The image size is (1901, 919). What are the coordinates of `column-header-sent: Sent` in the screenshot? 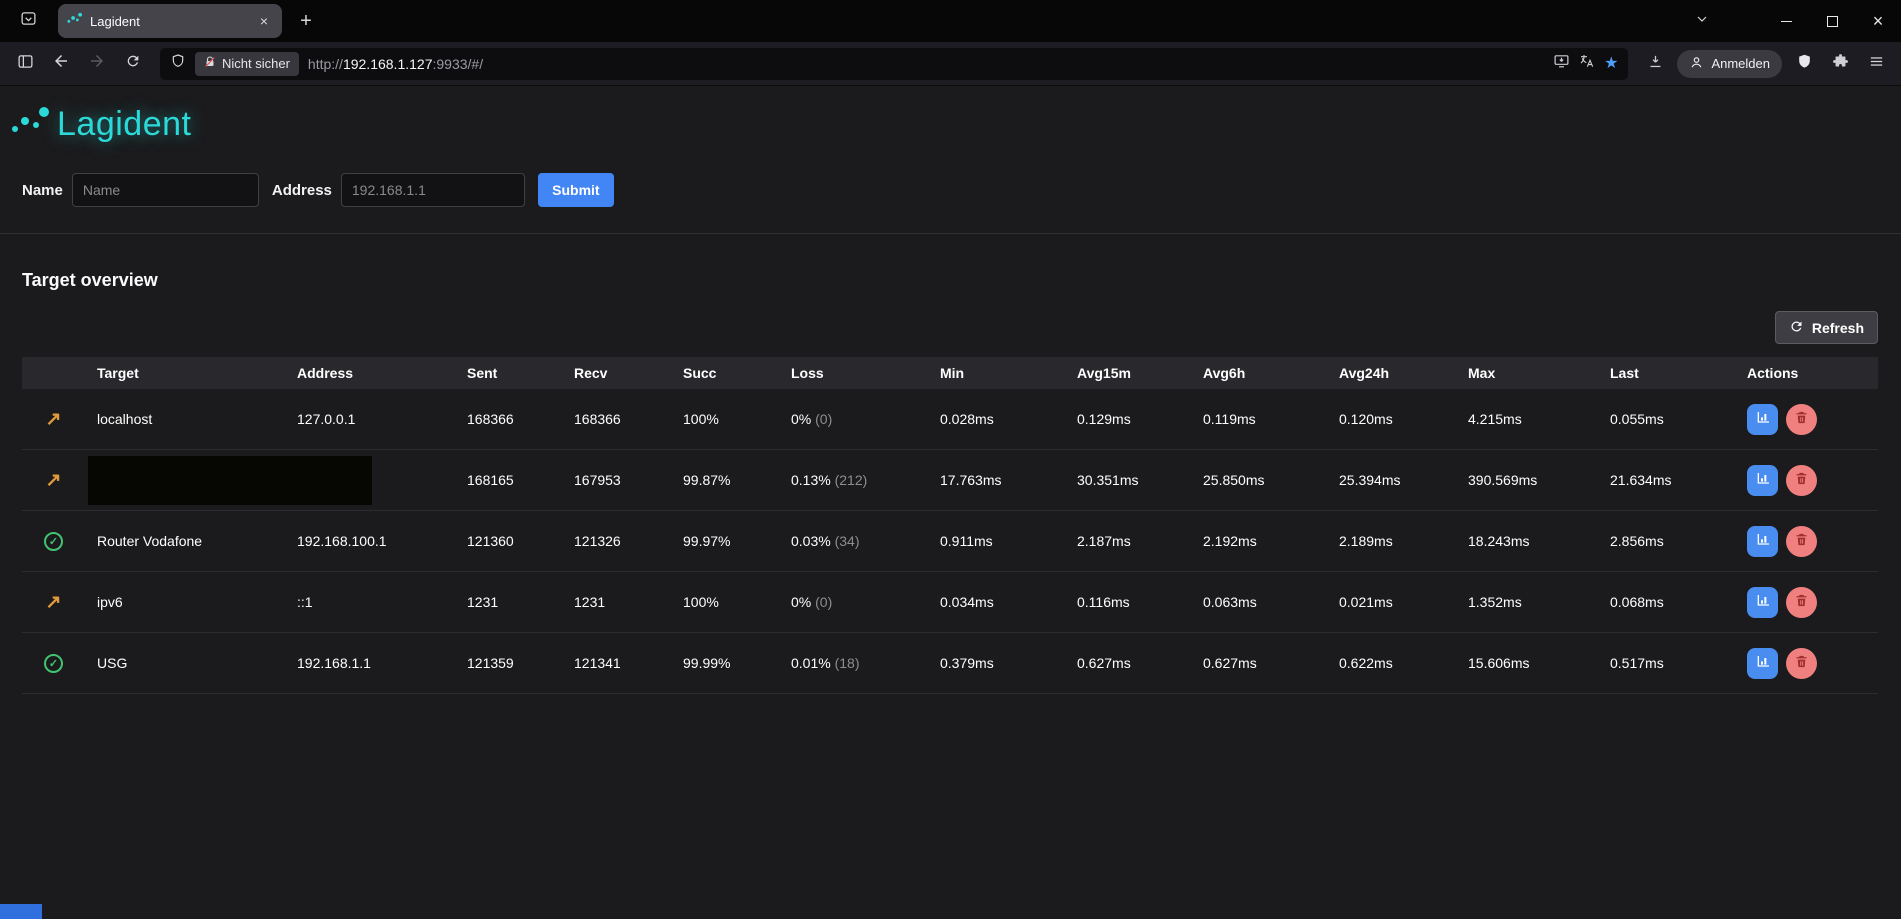 It's located at (482, 373).